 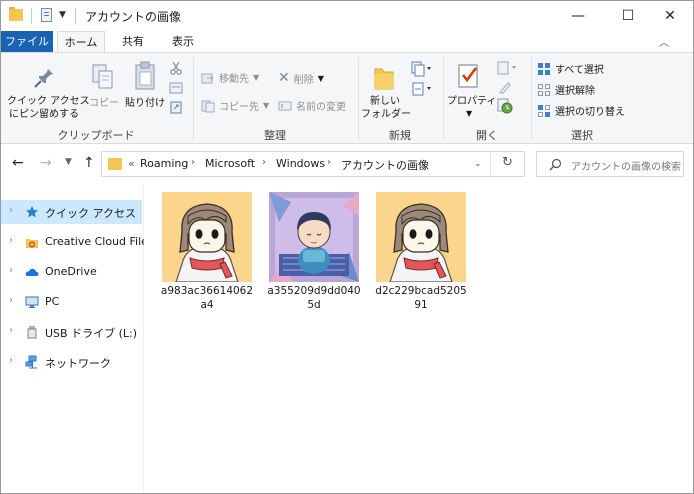 I want to click on select-none-button: 選択解除, so click(x=566, y=89).